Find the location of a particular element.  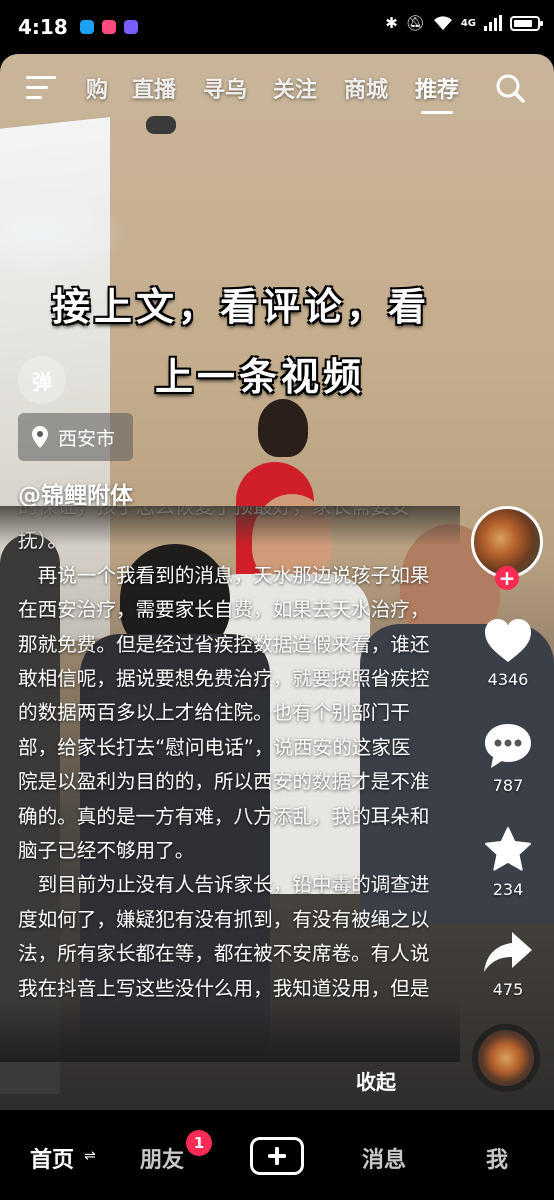

mute-icon: 🔕︎ is located at coordinates (415, 23).